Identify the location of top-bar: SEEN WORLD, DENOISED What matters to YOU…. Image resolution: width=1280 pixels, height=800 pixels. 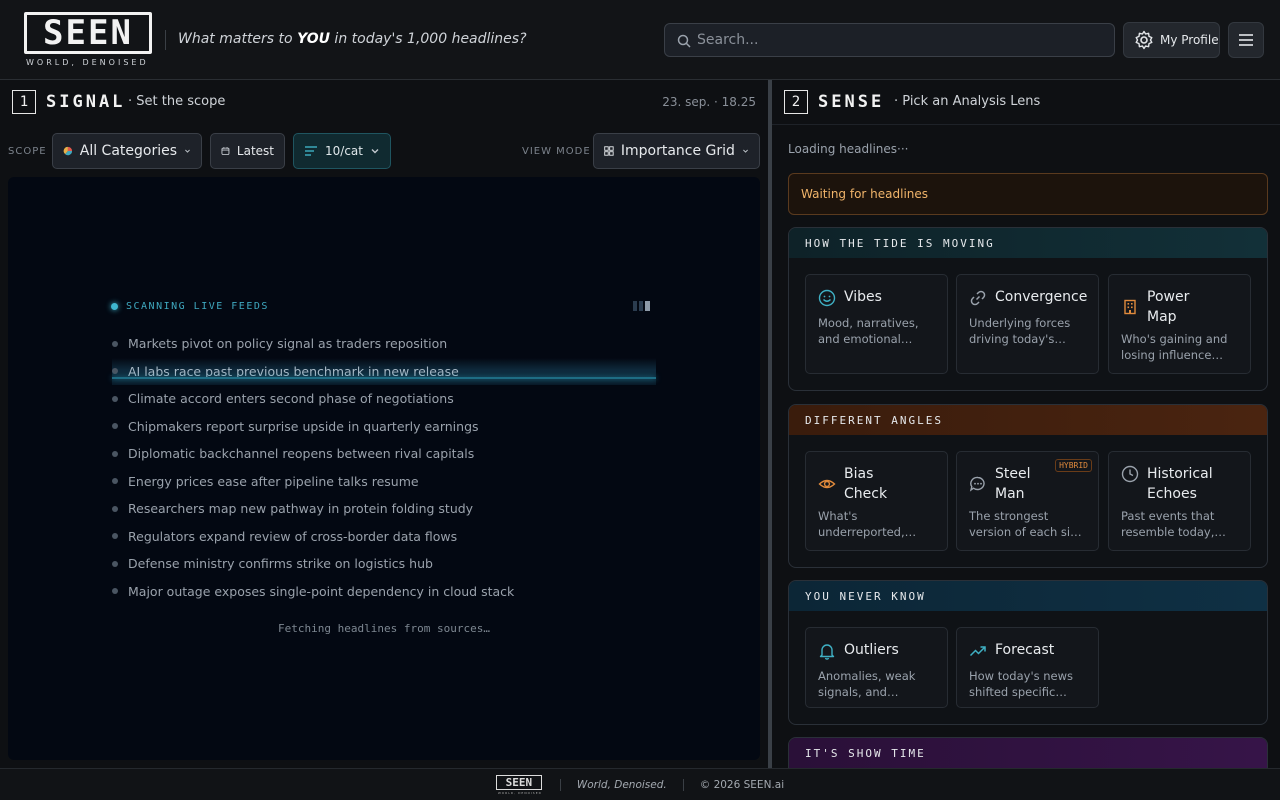
(640, 40).